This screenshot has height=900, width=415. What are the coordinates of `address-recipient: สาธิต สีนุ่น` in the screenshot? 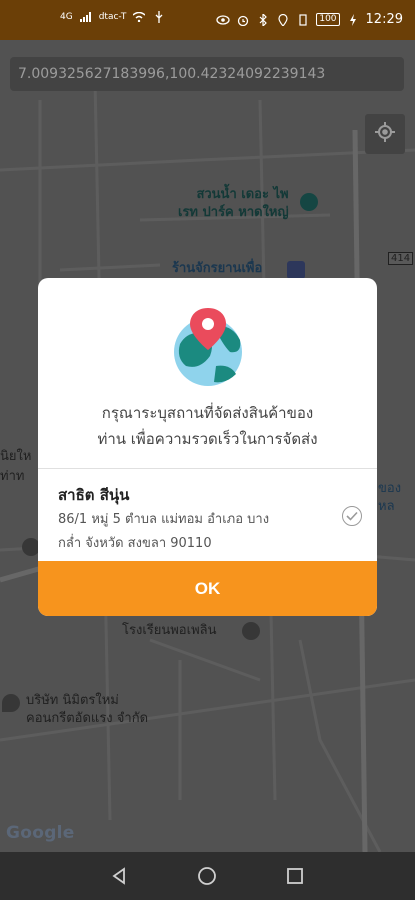 It's located at (93, 495).